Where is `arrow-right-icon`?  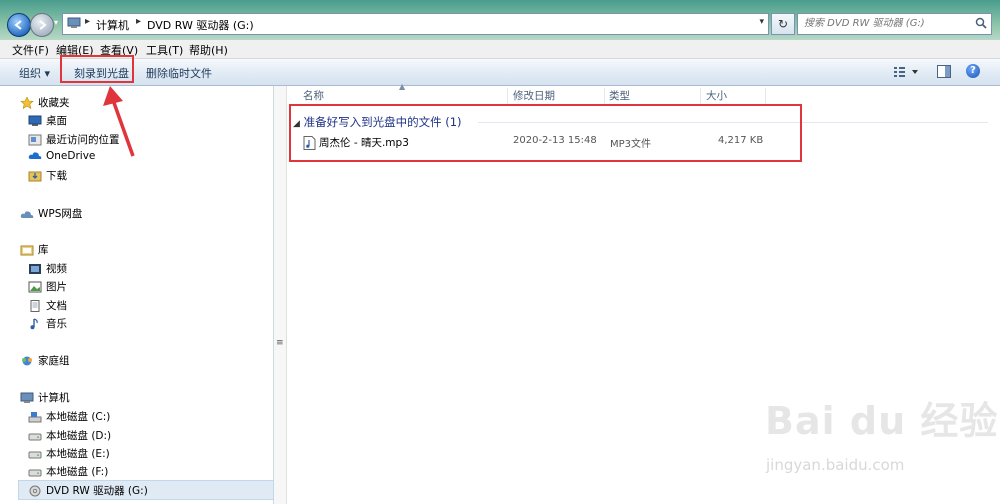
arrow-right-icon is located at coordinates (43, 25).